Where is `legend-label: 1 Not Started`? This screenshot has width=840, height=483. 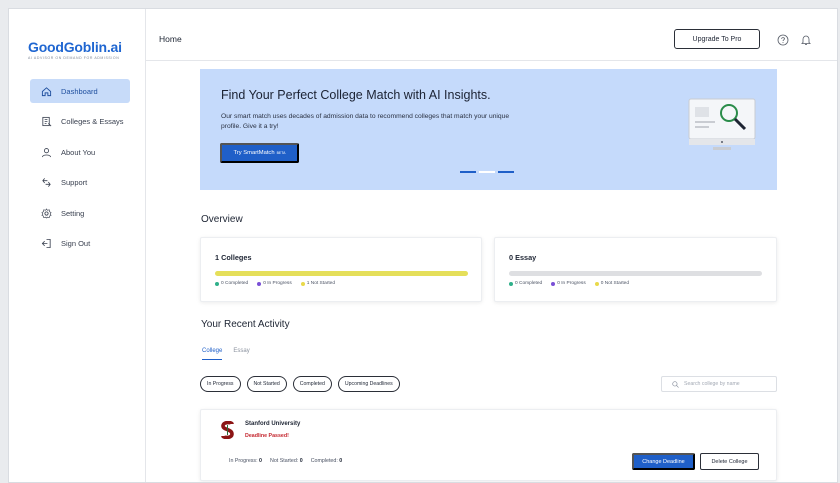 legend-label: 1 Not Started is located at coordinates (320, 283).